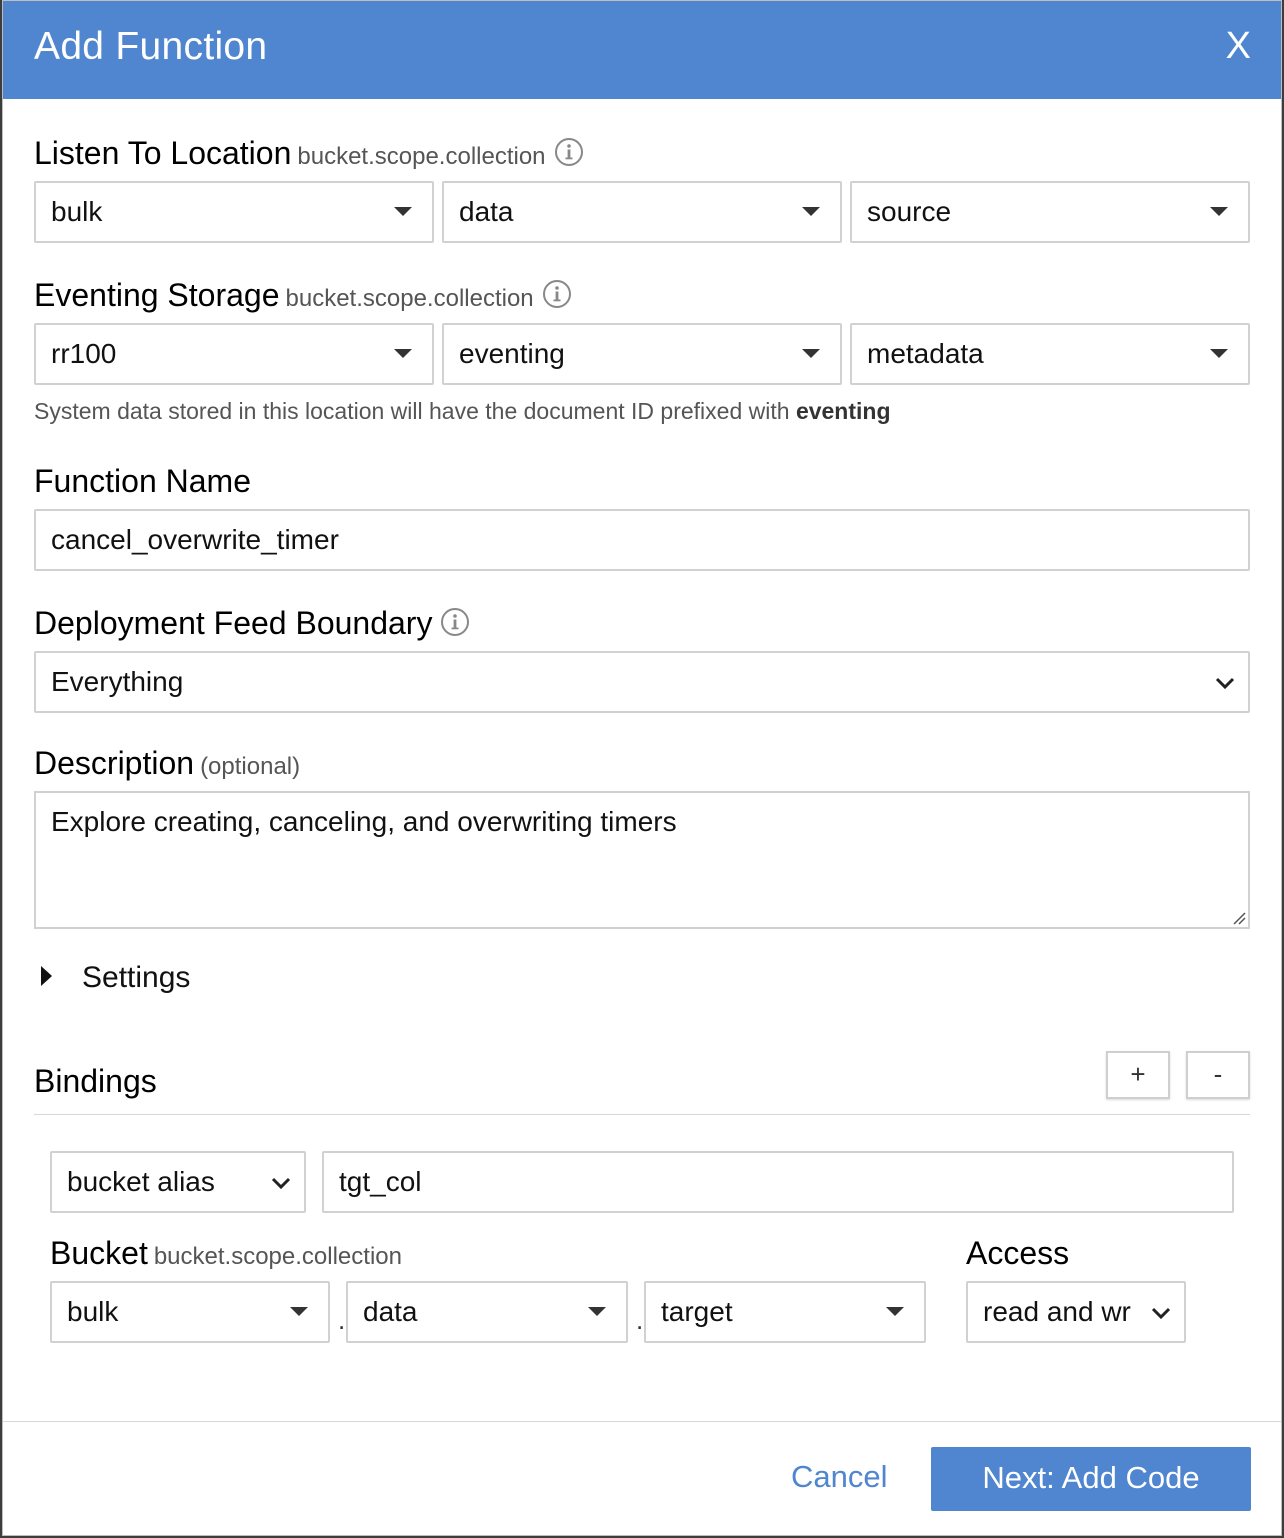 The width and height of the screenshot is (1284, 1538). What do you see at coordinates (277, 1256) in the screenshot?
I see `binding-bucket-hint: bucket.scope.collection` at bounding box center [277, 1256].